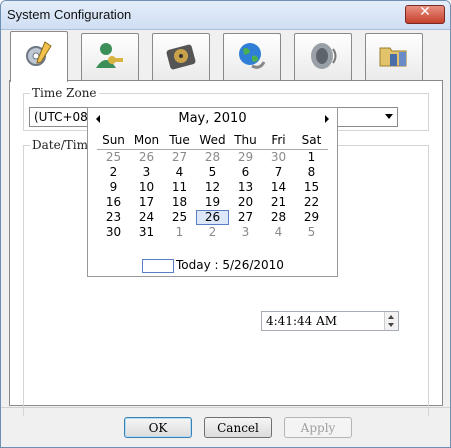  I want to click on tab-strip, so click(225, 56).